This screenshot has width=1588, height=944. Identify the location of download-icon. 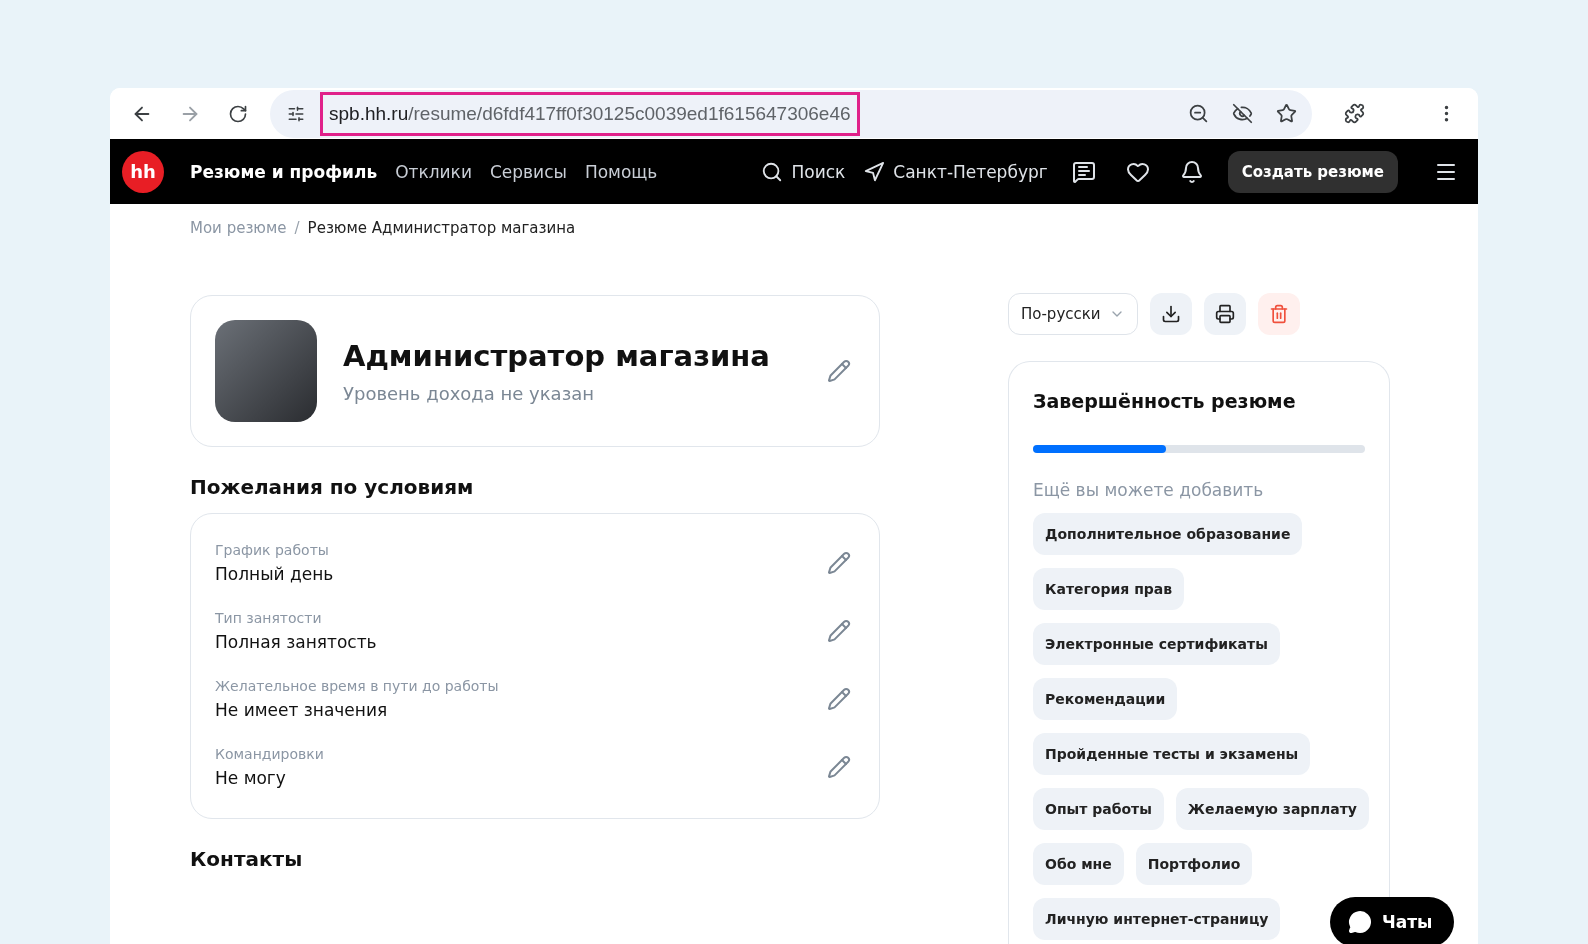
(1170, 314).